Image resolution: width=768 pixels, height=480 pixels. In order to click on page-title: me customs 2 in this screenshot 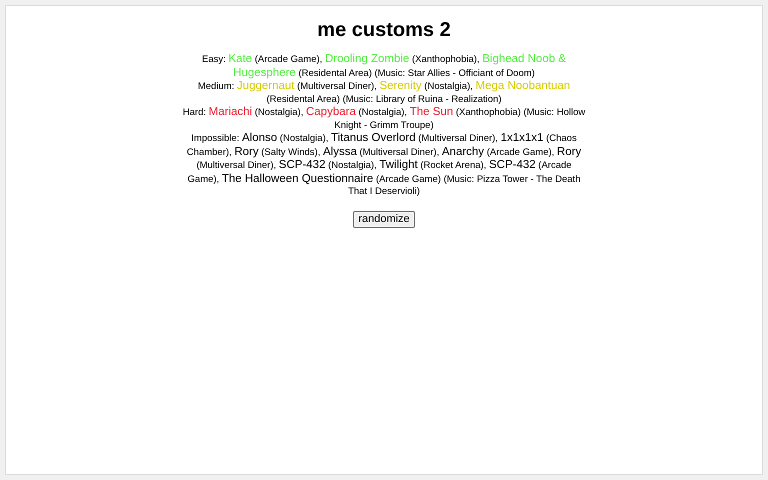, I will do `click(384, 30)`.